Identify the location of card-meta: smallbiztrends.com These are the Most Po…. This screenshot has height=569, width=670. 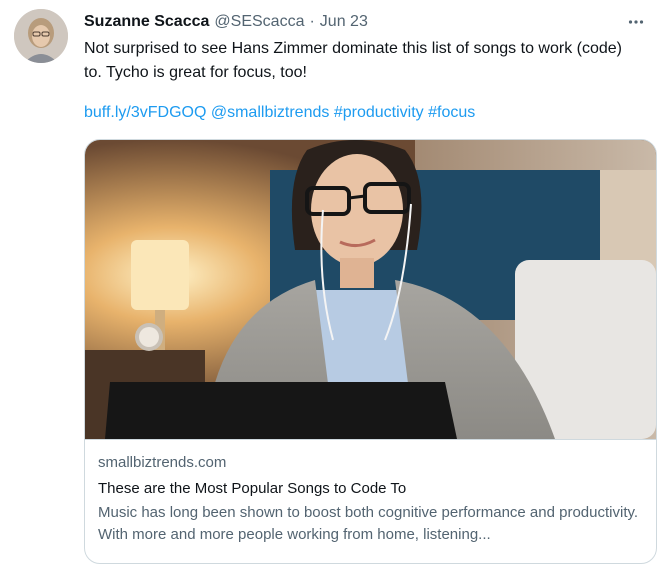
(372, 499).